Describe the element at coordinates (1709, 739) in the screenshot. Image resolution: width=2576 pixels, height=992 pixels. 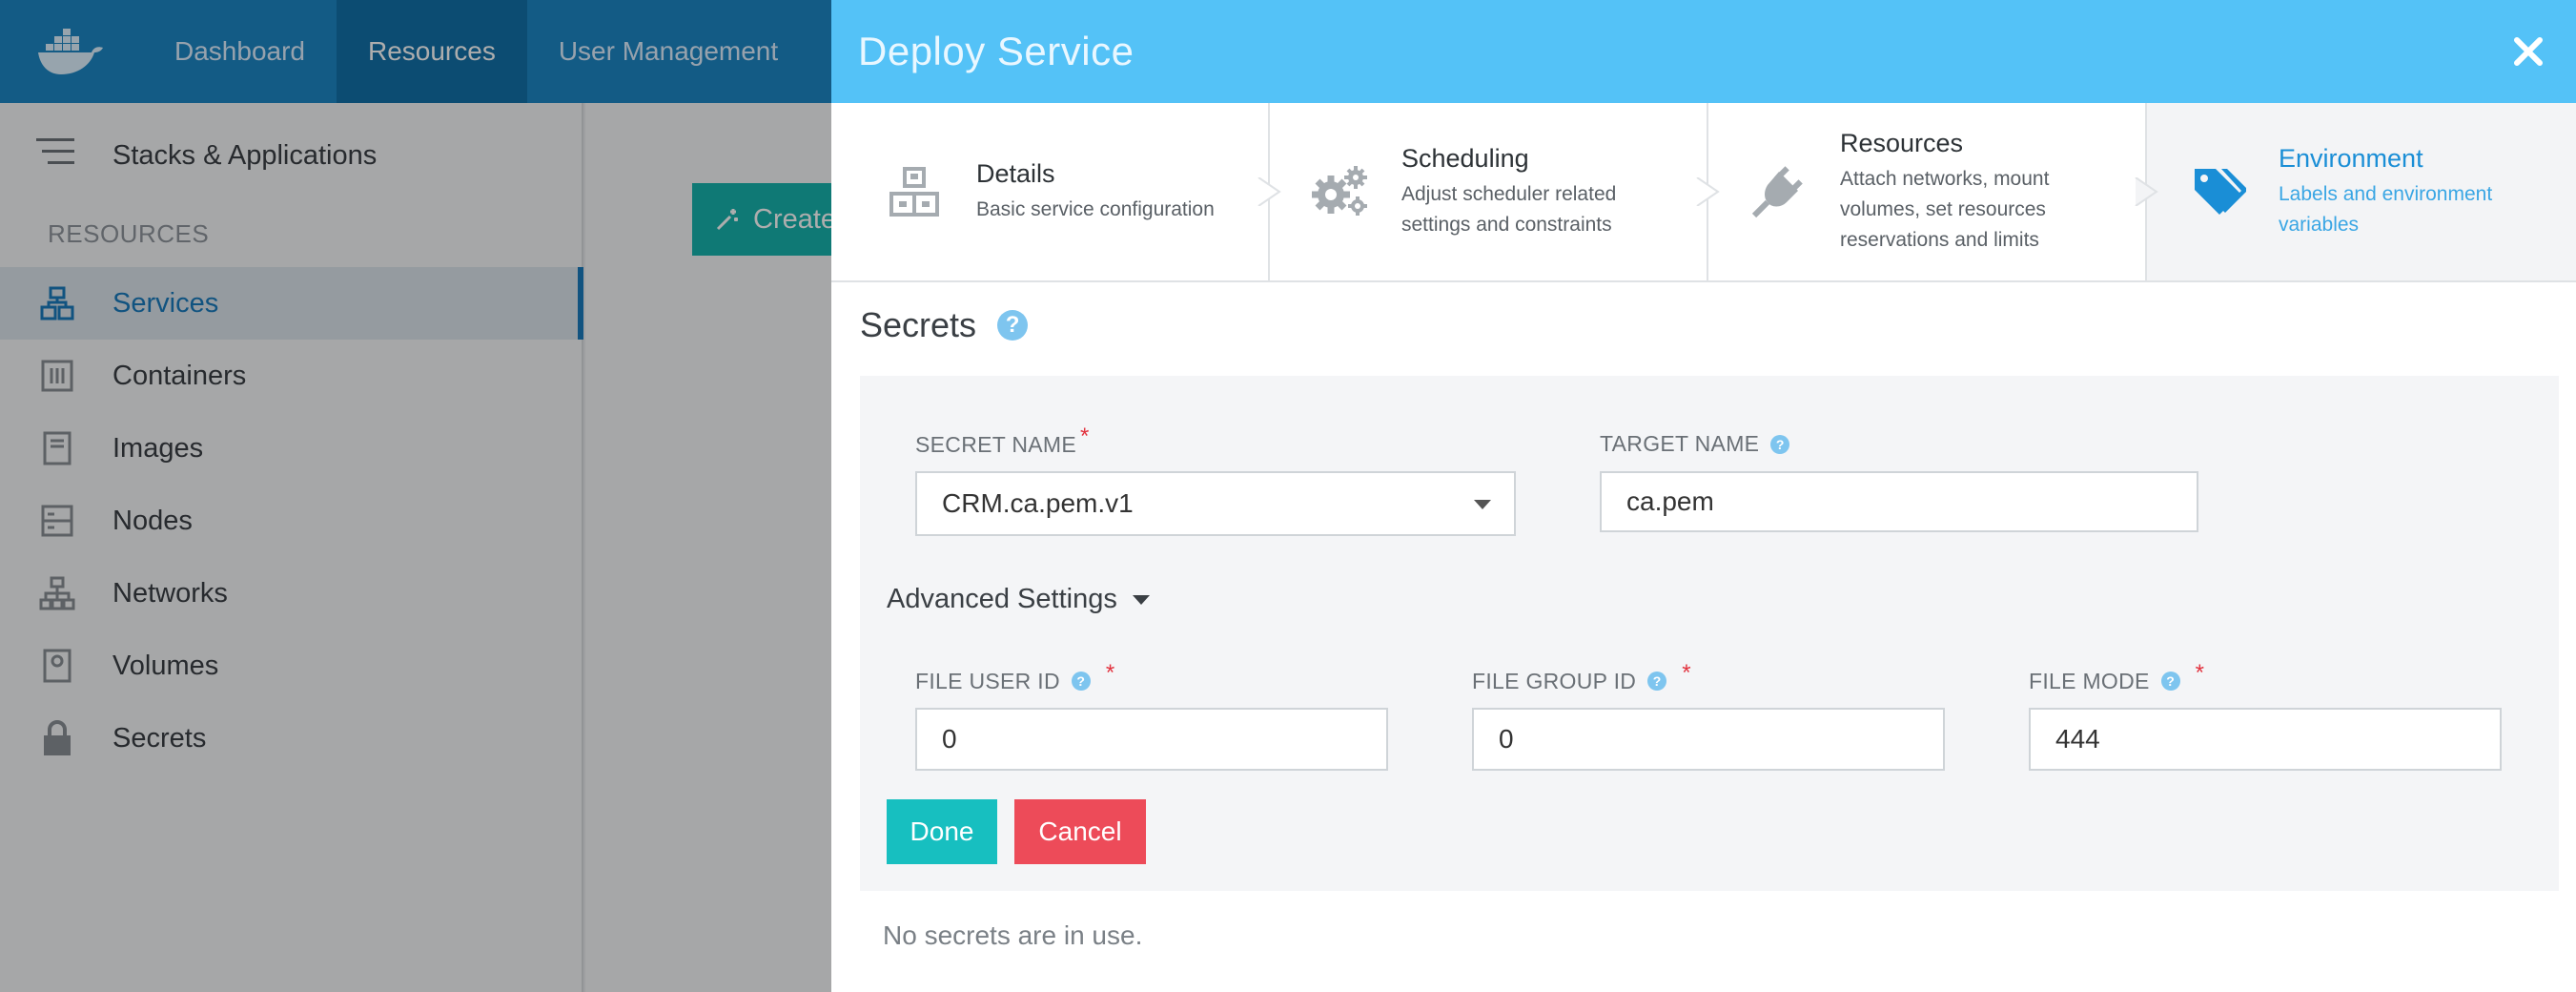
I see `file-group-id-input: 0` at that location.